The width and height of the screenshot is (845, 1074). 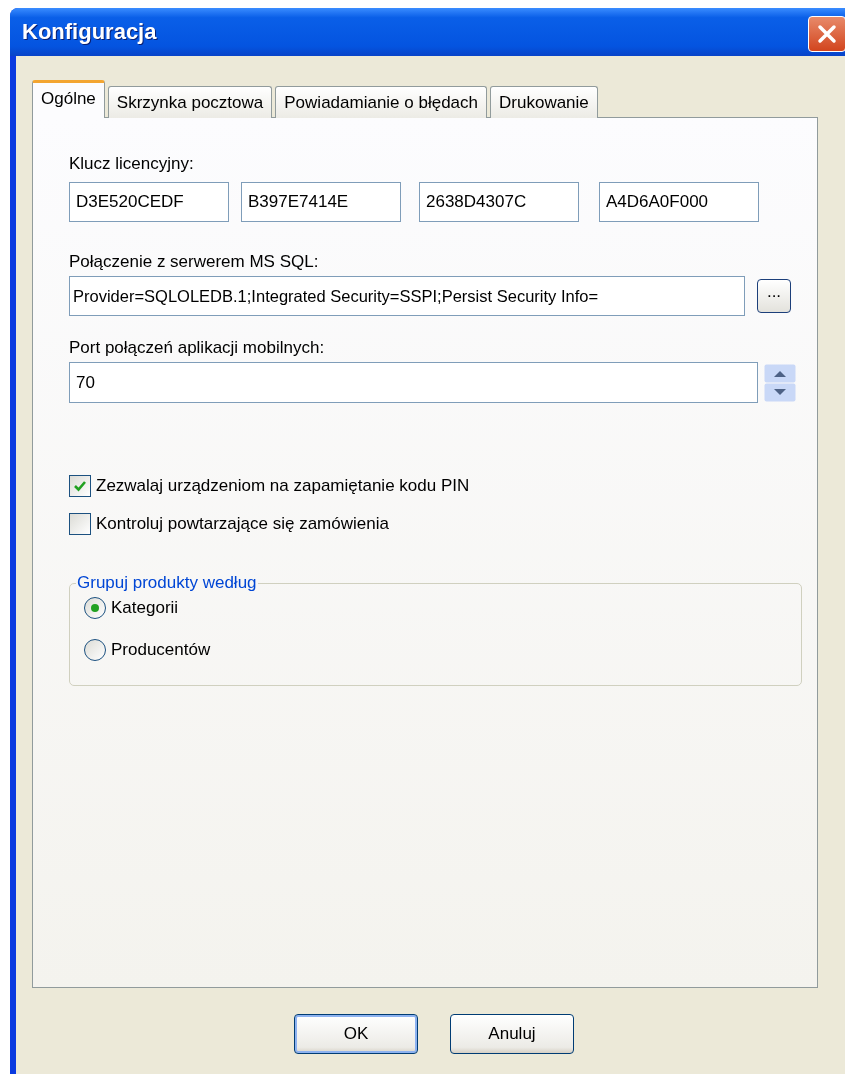 What do you see at coordinates (283, 486) in the screenshot?
I see `checkbox-label: Zezwalaj urządzeniom na zapamiętanie kodu PIN` at bounding box center [283, 486].